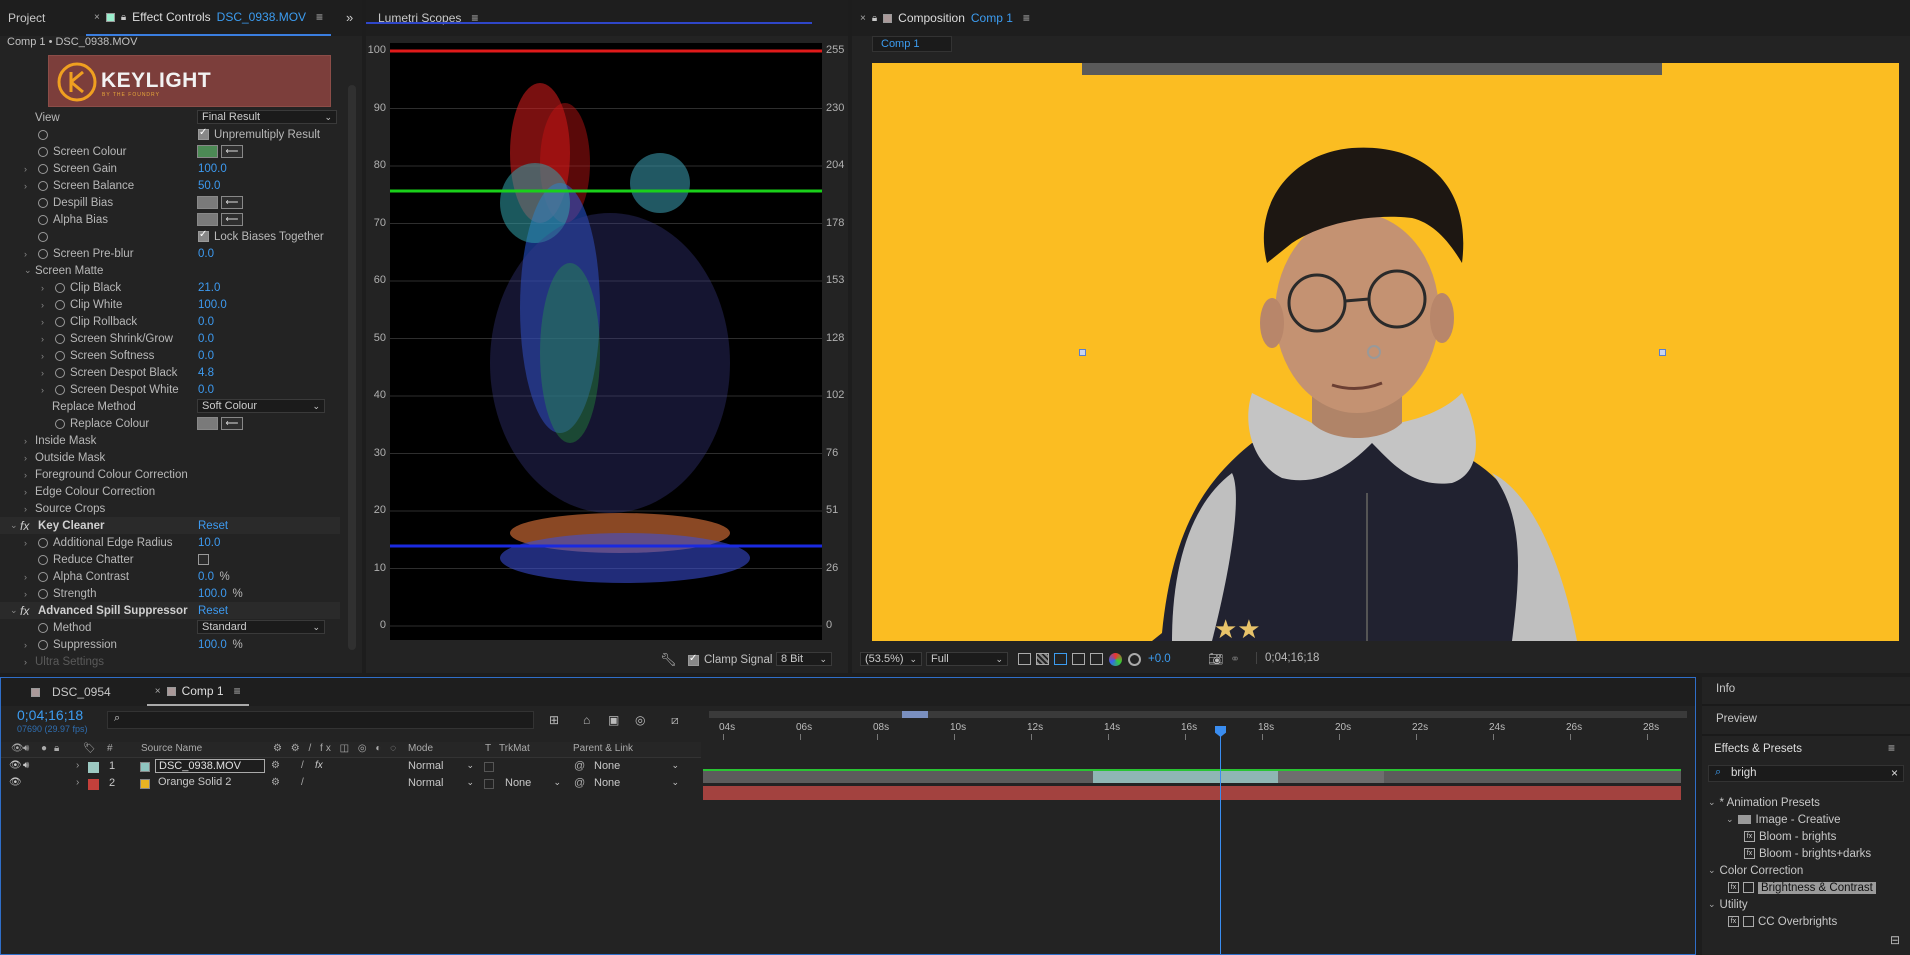 Image resolution: width=1910 pixels, height=955 pixels. What do you see at coordinates (351, 767) in the screenshot?
I see `layer-row: 👁︎ 🔊︎ › 1 DSC_0938.MOV ⚙ / fx Normal ⌄ @ None ⌄` at bounding box center [351, 767].